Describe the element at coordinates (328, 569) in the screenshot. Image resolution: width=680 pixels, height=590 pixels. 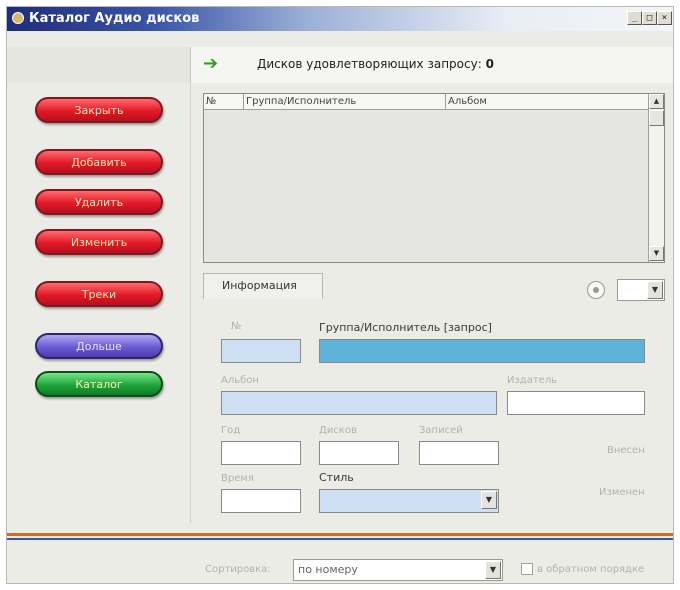
I see `sort-value: по номеру` at that location.